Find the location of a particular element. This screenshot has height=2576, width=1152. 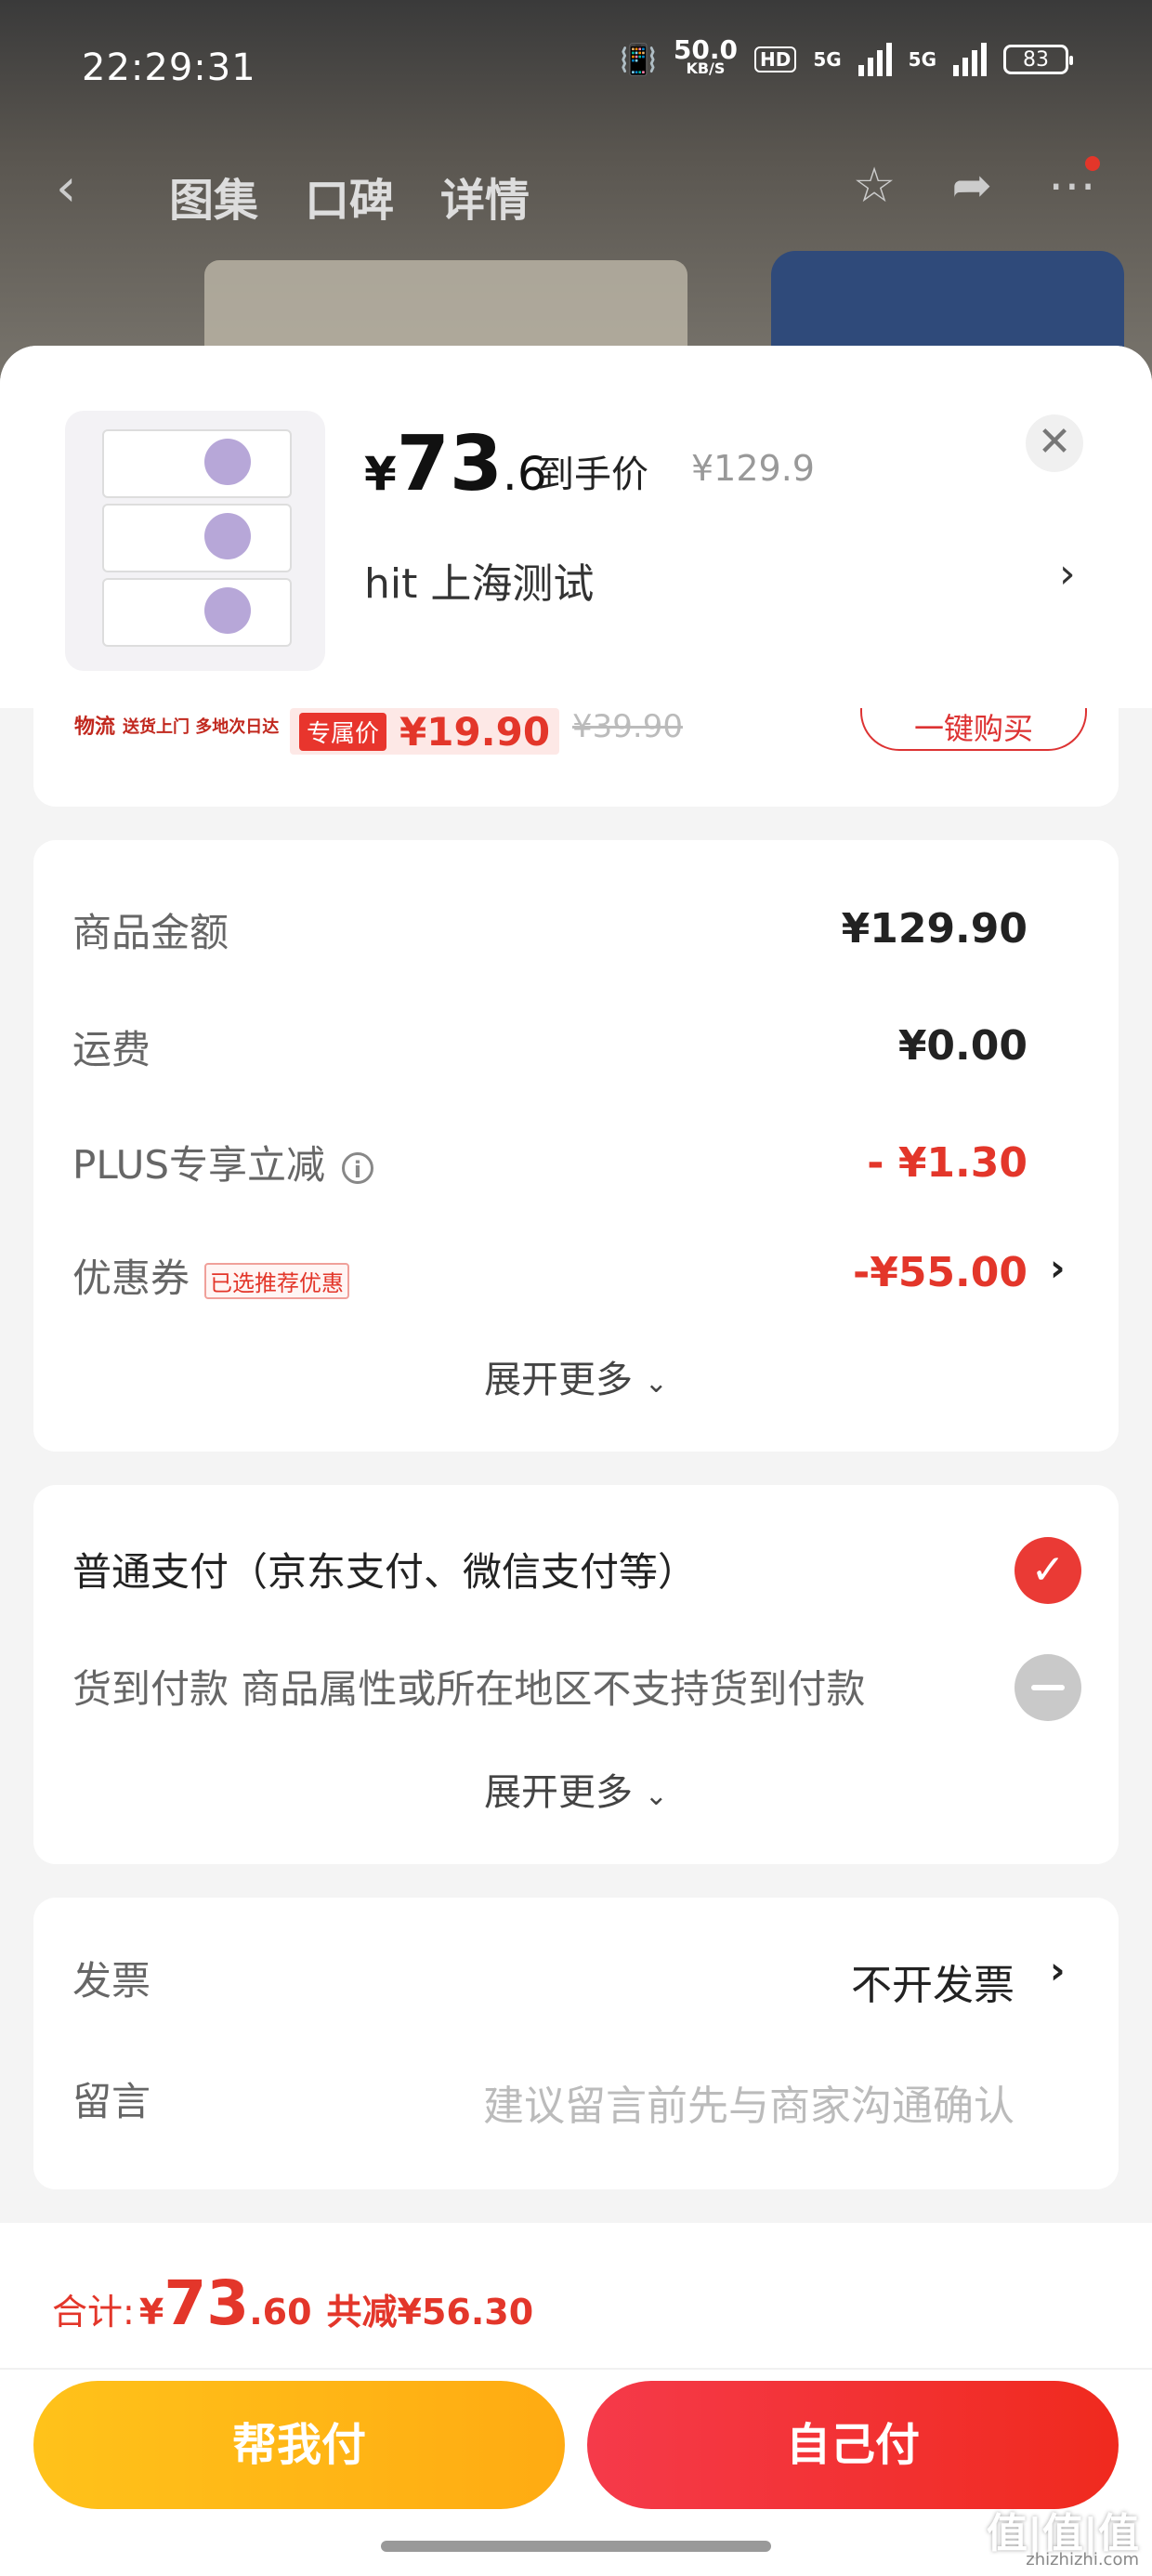

vibrate-icon: 📳 is located at coordinates (638, 59).